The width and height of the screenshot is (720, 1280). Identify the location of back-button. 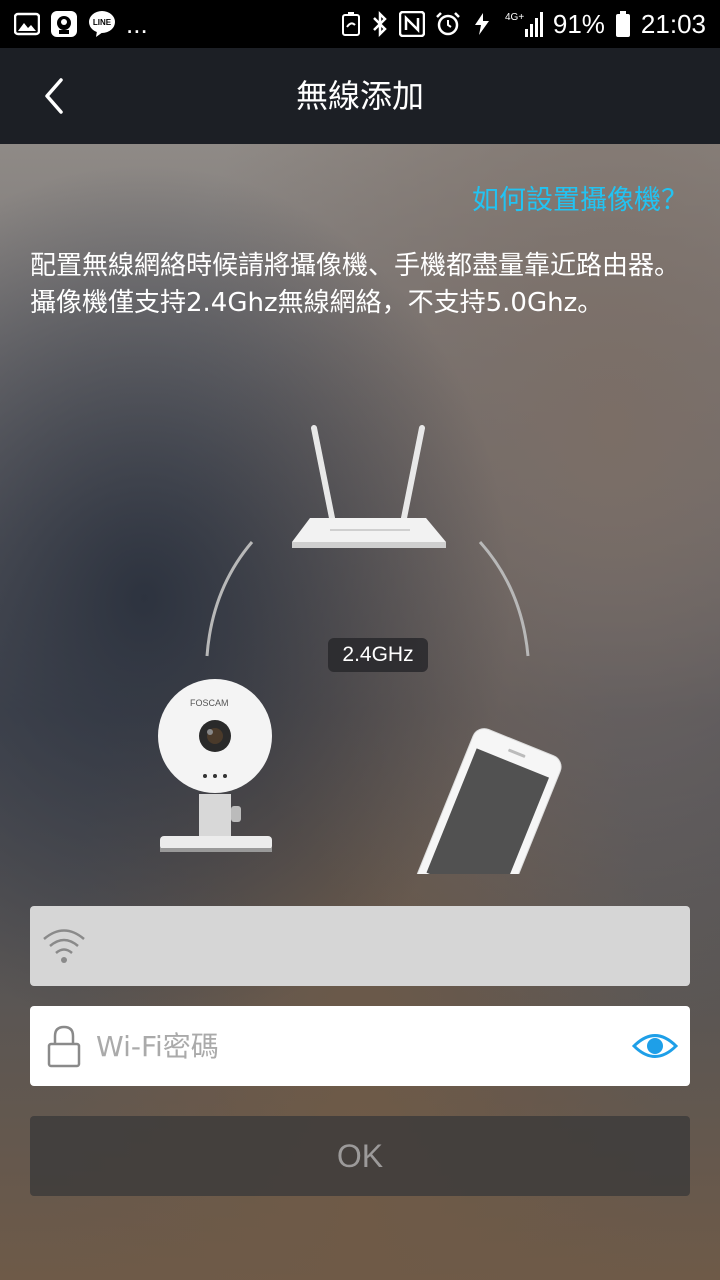
(54, 96).